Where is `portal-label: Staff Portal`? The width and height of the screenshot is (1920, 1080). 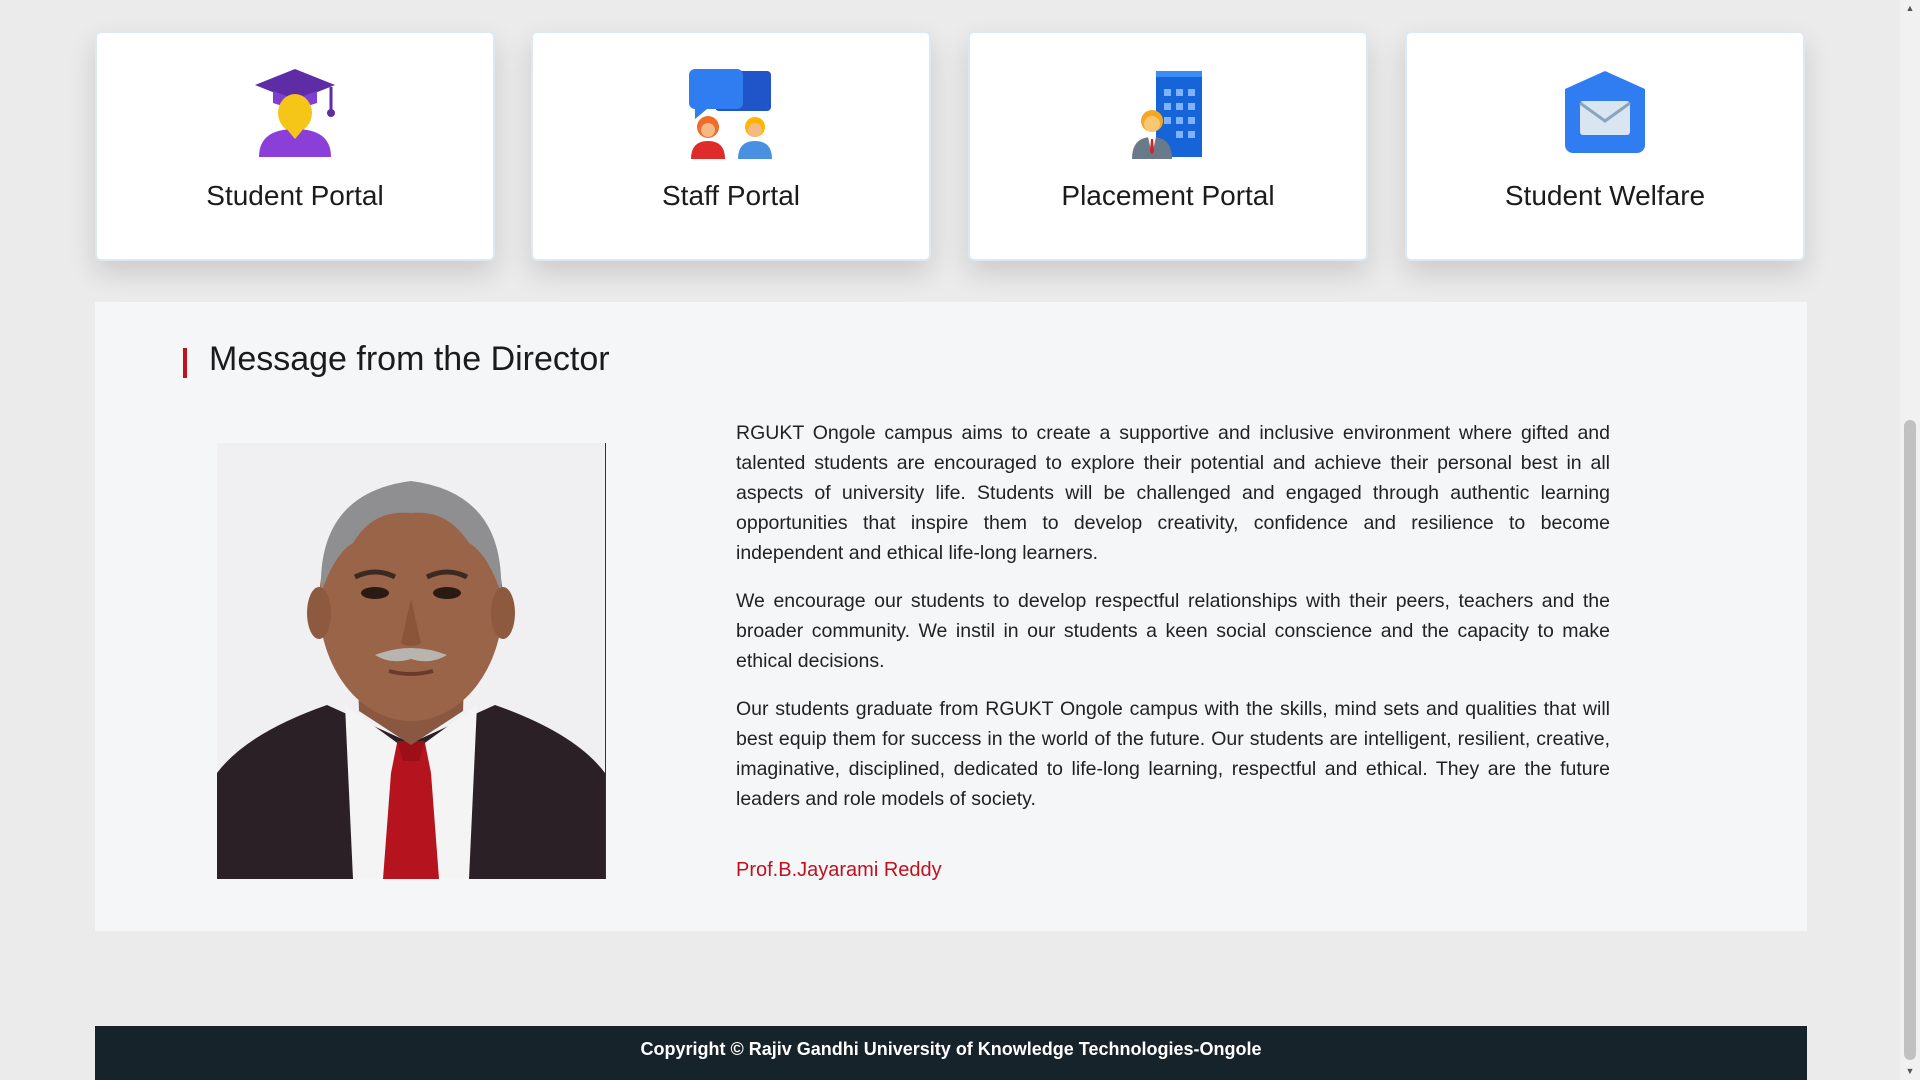
portal-label: Staff Portal is located at coordinates (730, 195).